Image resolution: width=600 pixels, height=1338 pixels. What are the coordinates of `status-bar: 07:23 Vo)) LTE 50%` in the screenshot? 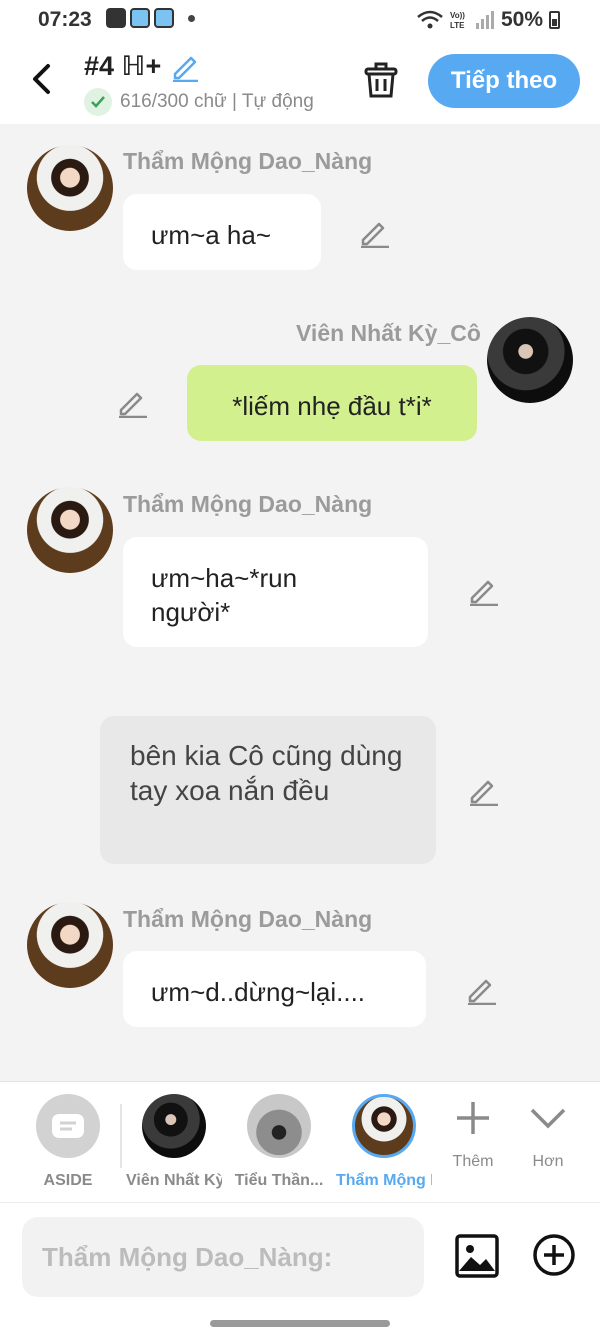 It's located at (300, 20).